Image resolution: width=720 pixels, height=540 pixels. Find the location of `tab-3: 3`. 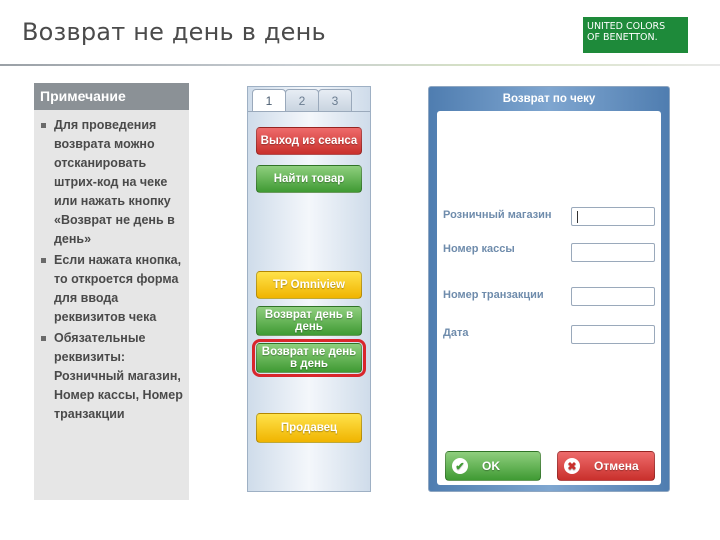

tab-3: 3 is located at coordinates (335, 100).